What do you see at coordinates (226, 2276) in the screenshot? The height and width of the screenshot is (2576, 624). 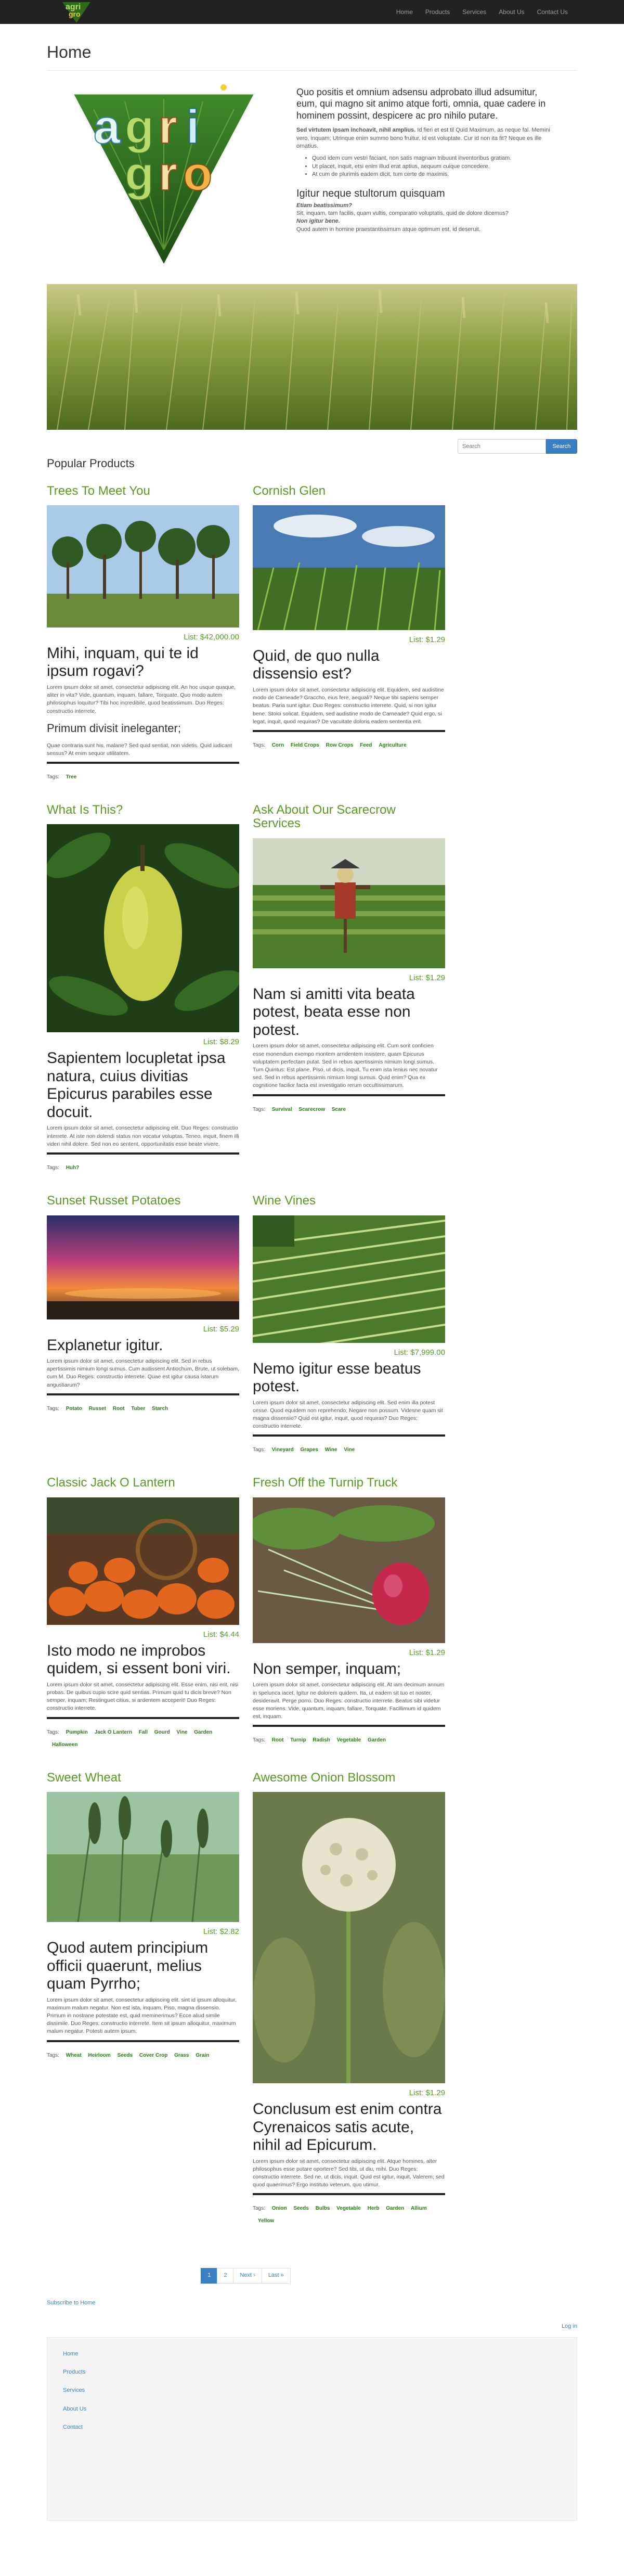 I see `page-2-button: 2` at bounding box center [226, 2276].